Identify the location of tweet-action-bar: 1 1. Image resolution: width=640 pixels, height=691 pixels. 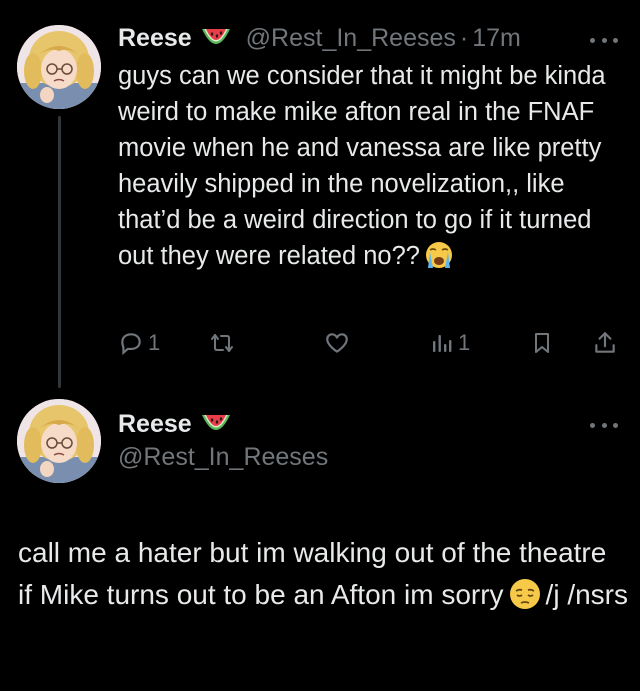
(370, 343).